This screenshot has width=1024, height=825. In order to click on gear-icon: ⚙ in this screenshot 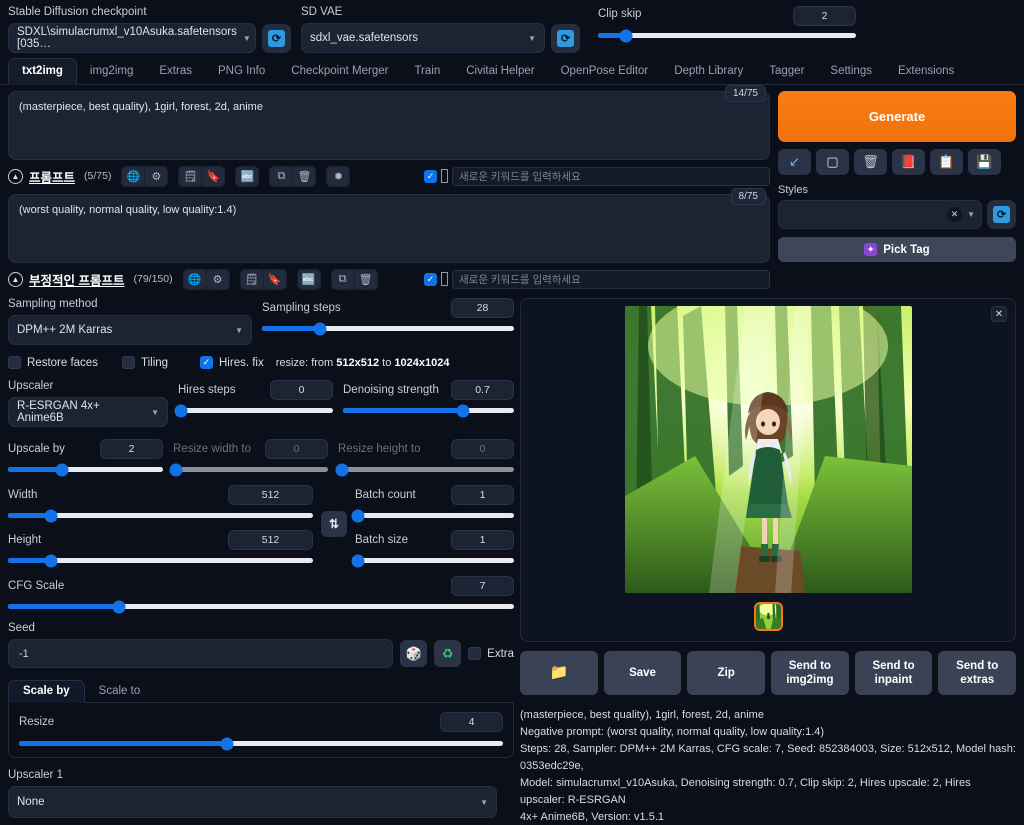, I will do `click(217, 279)`.